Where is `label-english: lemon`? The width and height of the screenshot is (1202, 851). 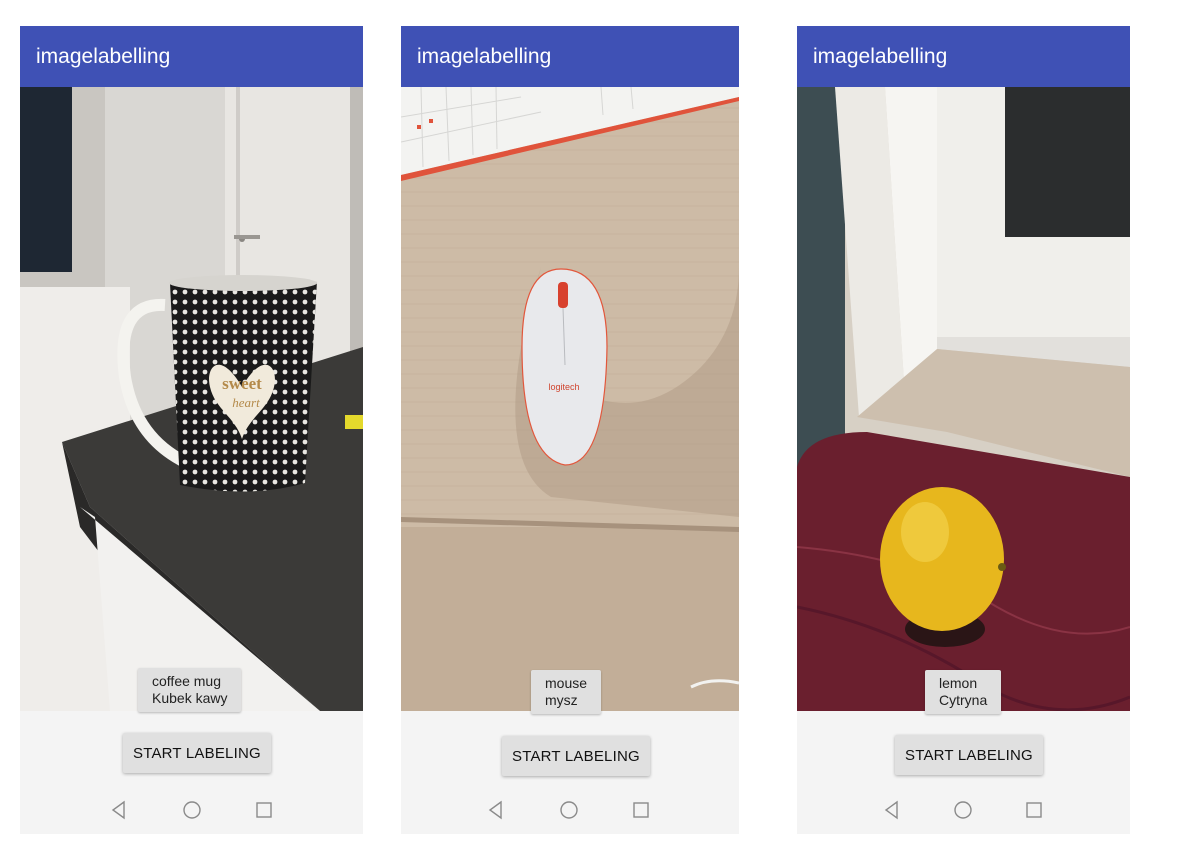
label-english: lemon is located at coordinates (958, 683).